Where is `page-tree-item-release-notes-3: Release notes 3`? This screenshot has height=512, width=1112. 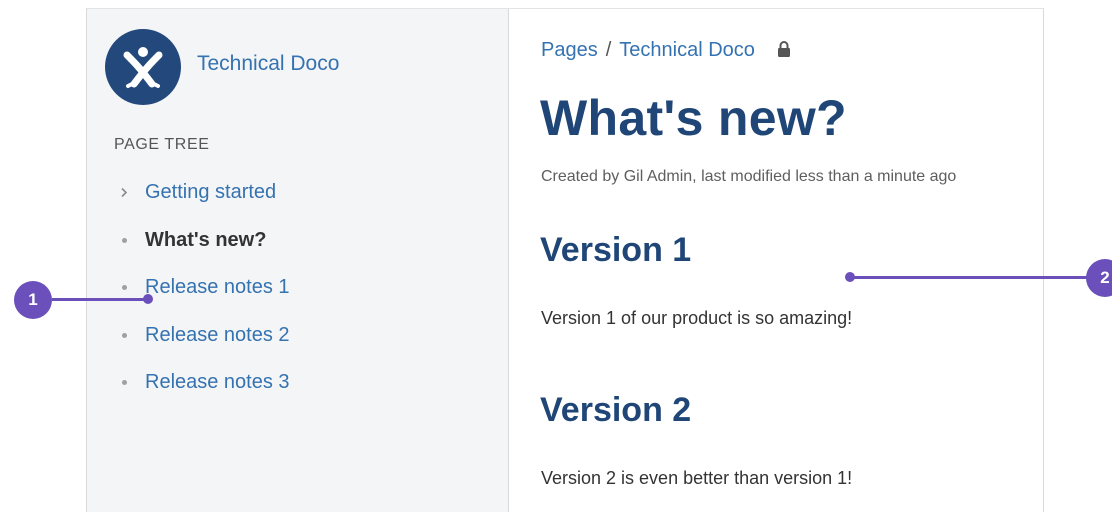 page-tree-item-release-notes-3: Release notes 3 is located at coordinates (203, 383).